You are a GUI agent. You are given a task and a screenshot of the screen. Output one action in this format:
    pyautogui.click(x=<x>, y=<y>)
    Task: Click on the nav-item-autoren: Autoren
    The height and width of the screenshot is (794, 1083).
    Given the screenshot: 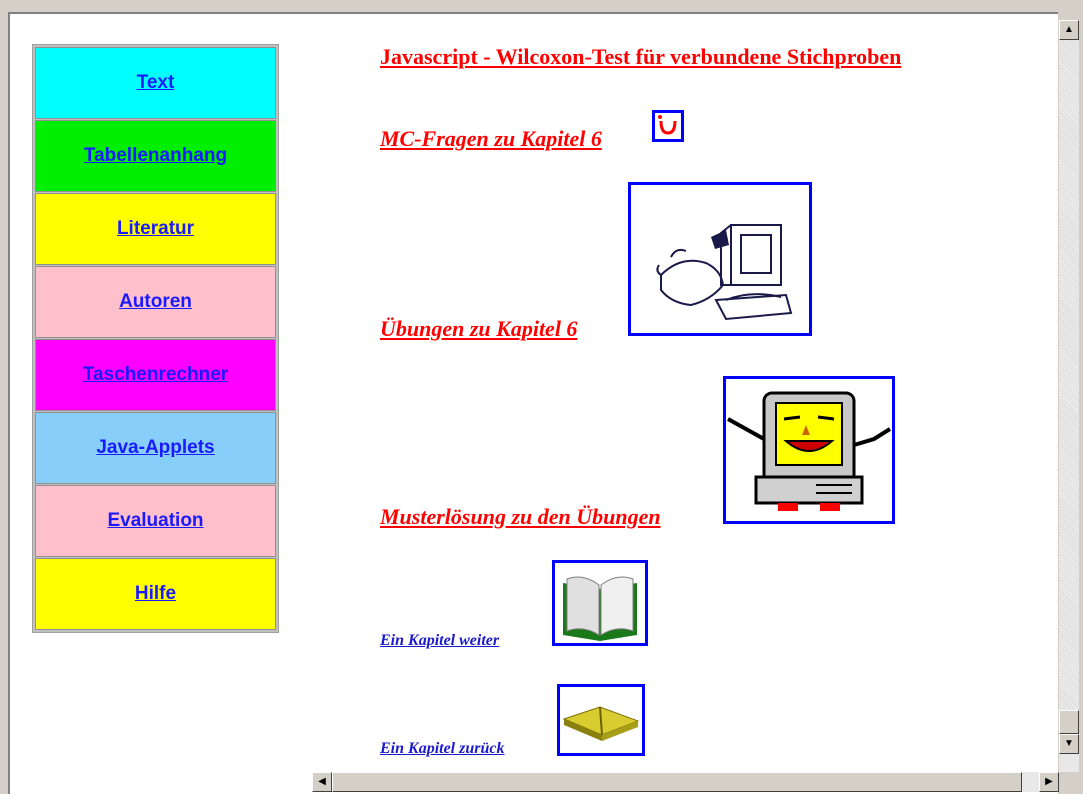 What is the action you would take?
    pyautogui.click(x=155, y=302)
    